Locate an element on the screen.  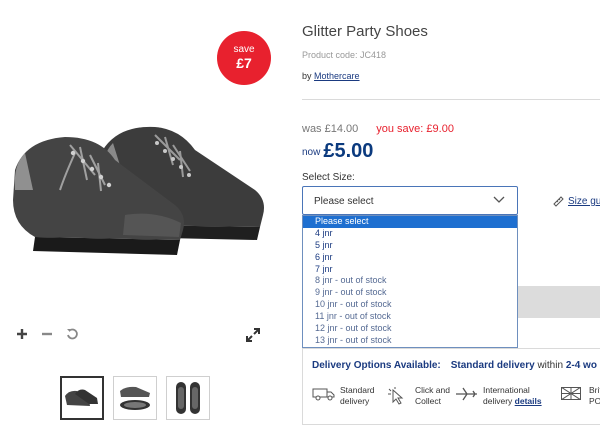
save-badge-label: save is located at coordinates (244, 49).